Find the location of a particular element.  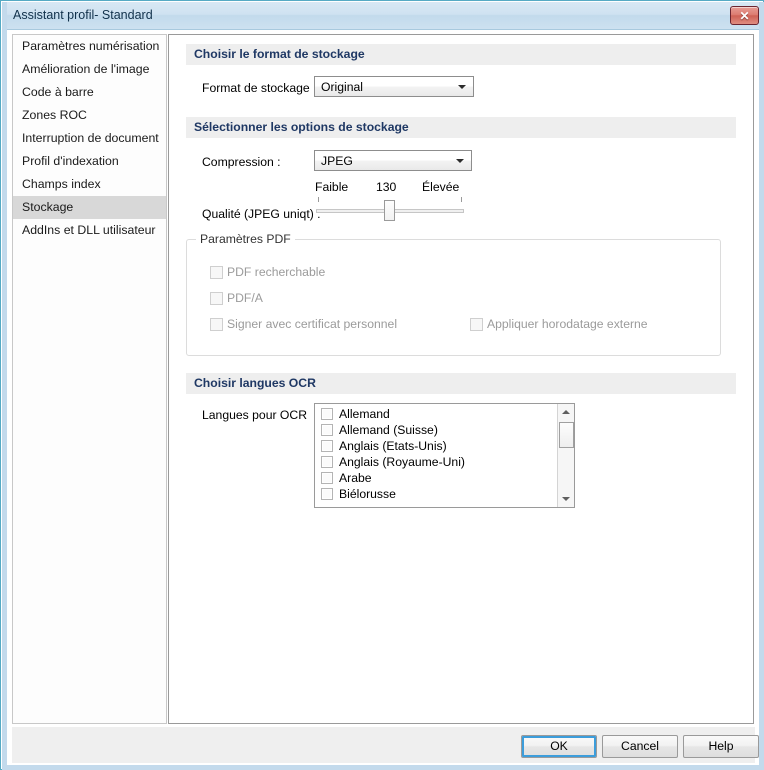

sidebar-item-5: Profil d'indexation is located at coordinates (89, 161).